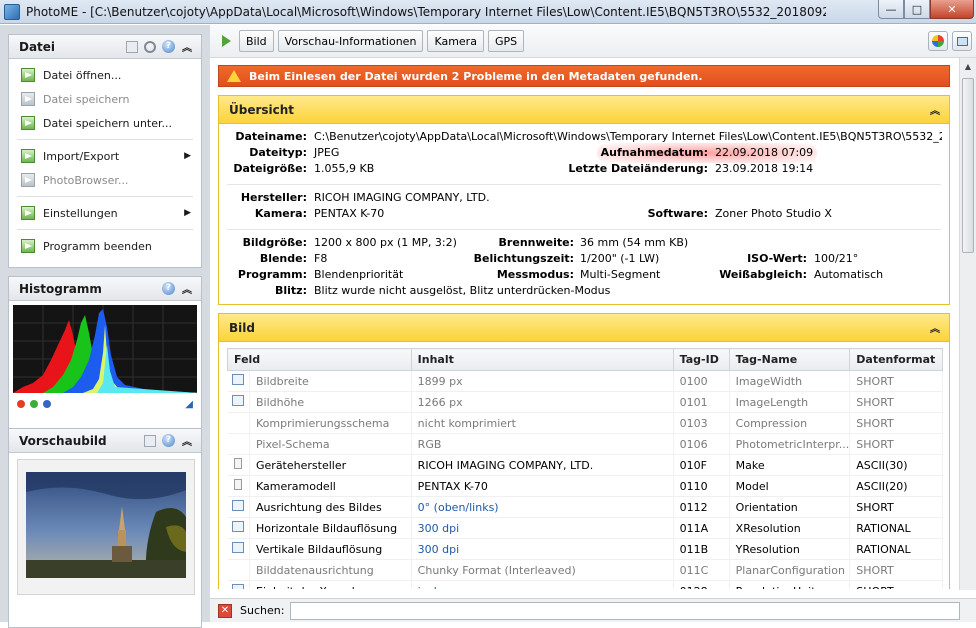  I want to click on col-inhalt: Inhalt, so click(542, 359).